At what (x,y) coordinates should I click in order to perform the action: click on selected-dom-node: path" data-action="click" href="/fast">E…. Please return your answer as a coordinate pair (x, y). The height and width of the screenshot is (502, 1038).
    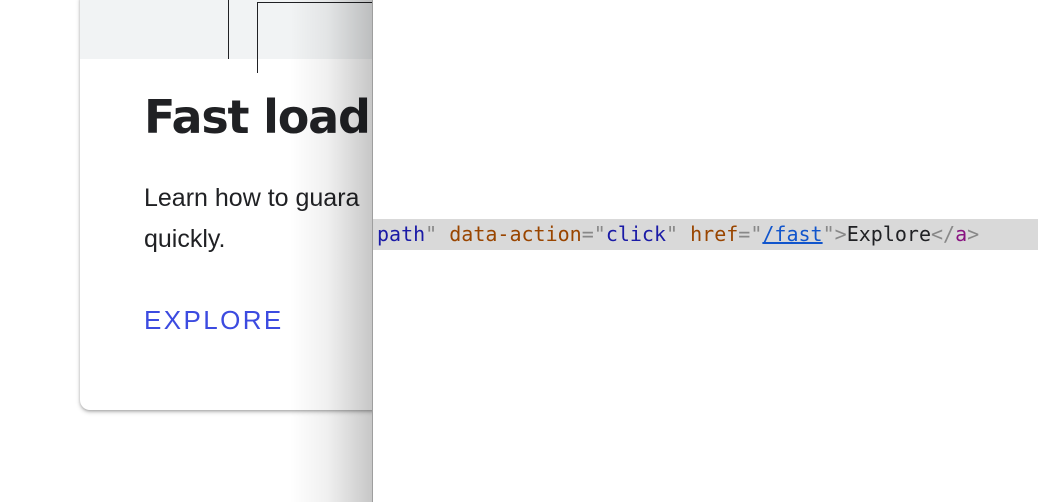
    Looking at the image, I should click on (705, 234).